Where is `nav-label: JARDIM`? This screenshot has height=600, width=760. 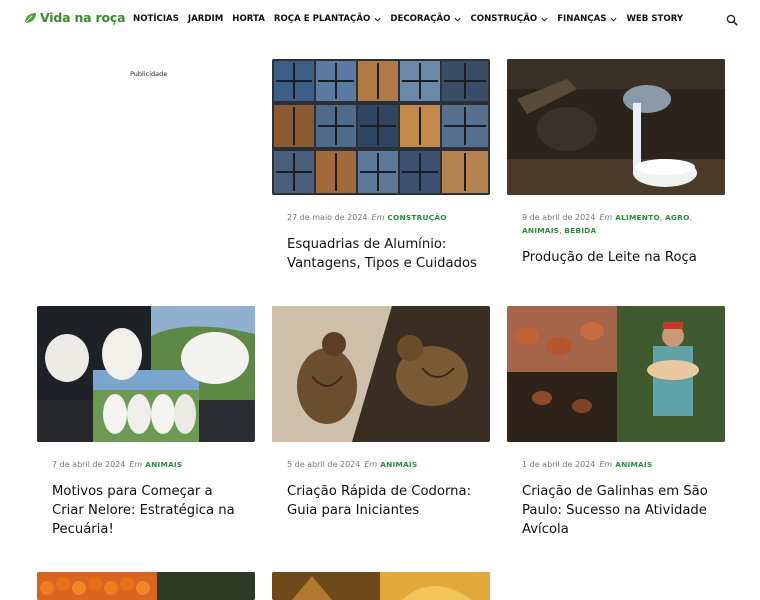 nav-label: JARDIM is located at coordinates (205, 19).